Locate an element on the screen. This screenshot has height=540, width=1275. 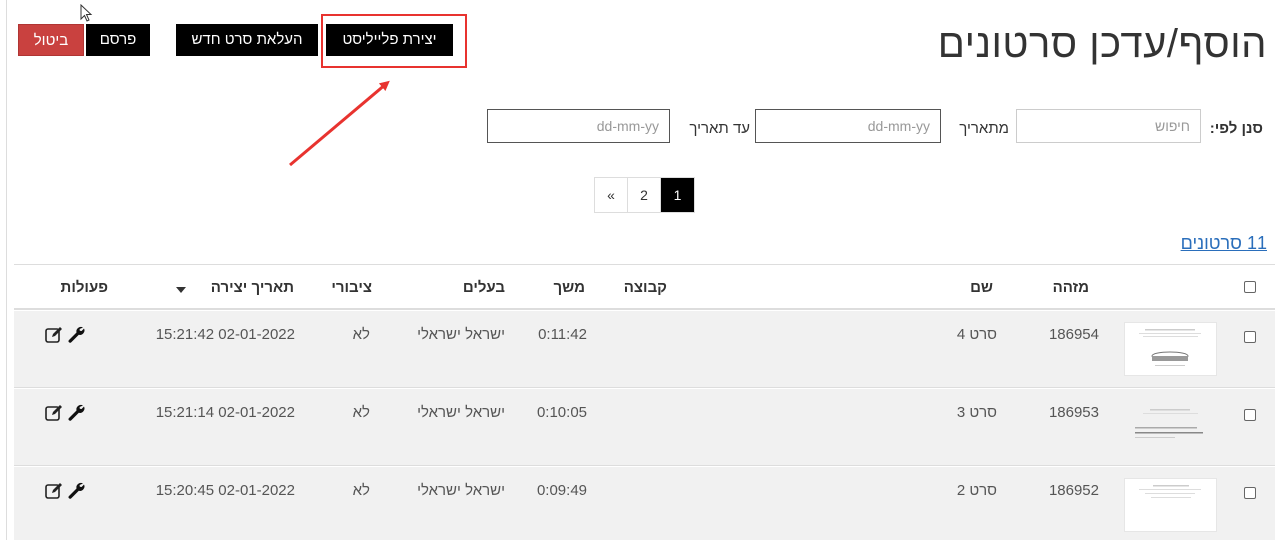
cell-created: 15:20:45 02-01-2022 is located at coordinates (225, 490).